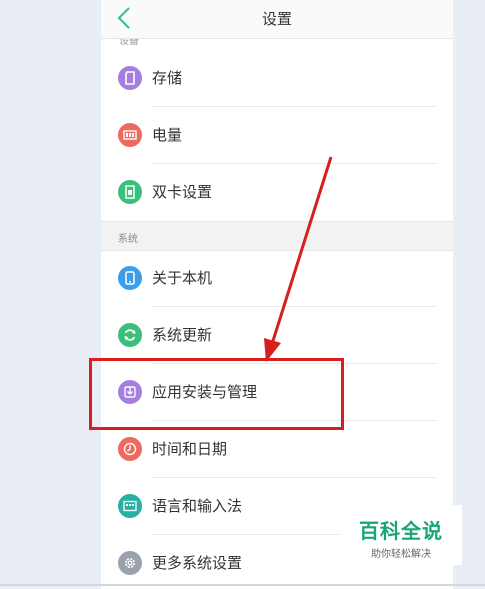 The width and height of the screenshot is (485, 589). I want to click on title-bar: 设置, so click(277, 19).